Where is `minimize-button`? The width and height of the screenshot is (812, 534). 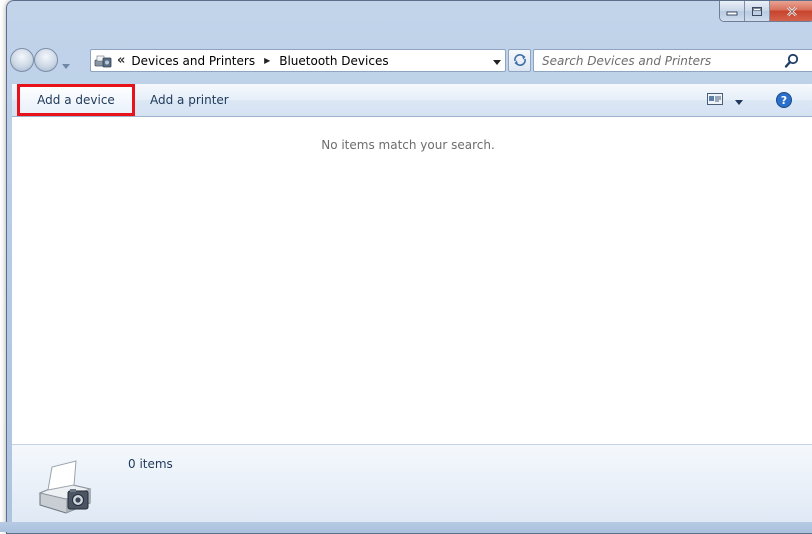
minimize-button is located at coordinates (732, 11).